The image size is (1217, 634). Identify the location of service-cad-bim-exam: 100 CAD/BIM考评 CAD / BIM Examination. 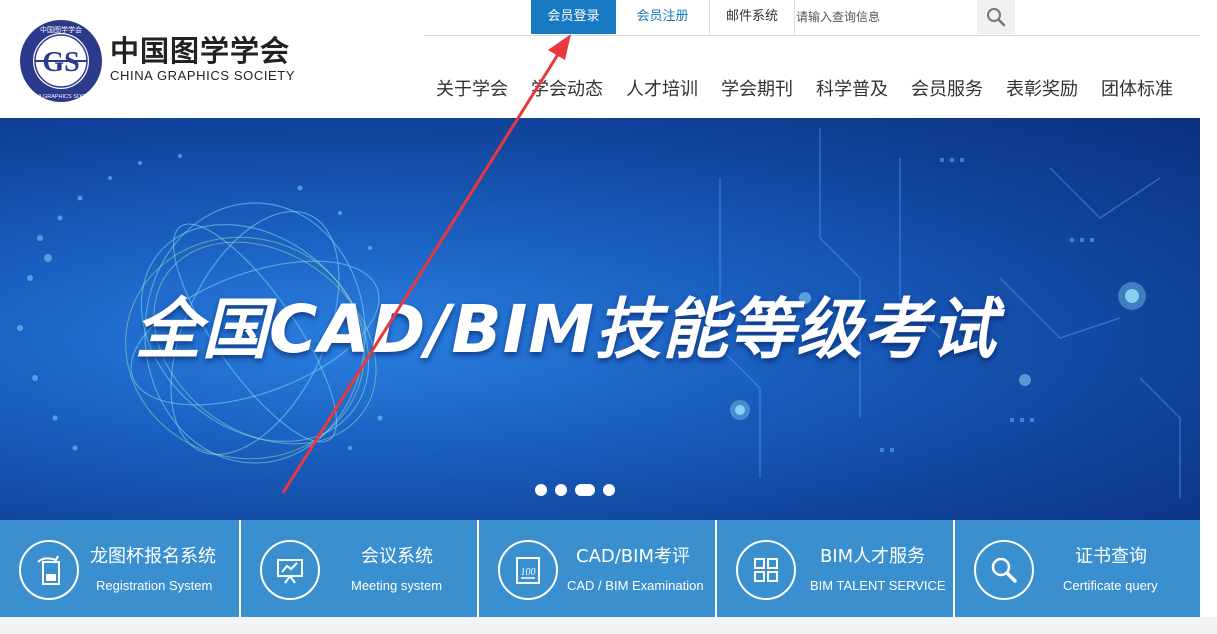
(598, 568).